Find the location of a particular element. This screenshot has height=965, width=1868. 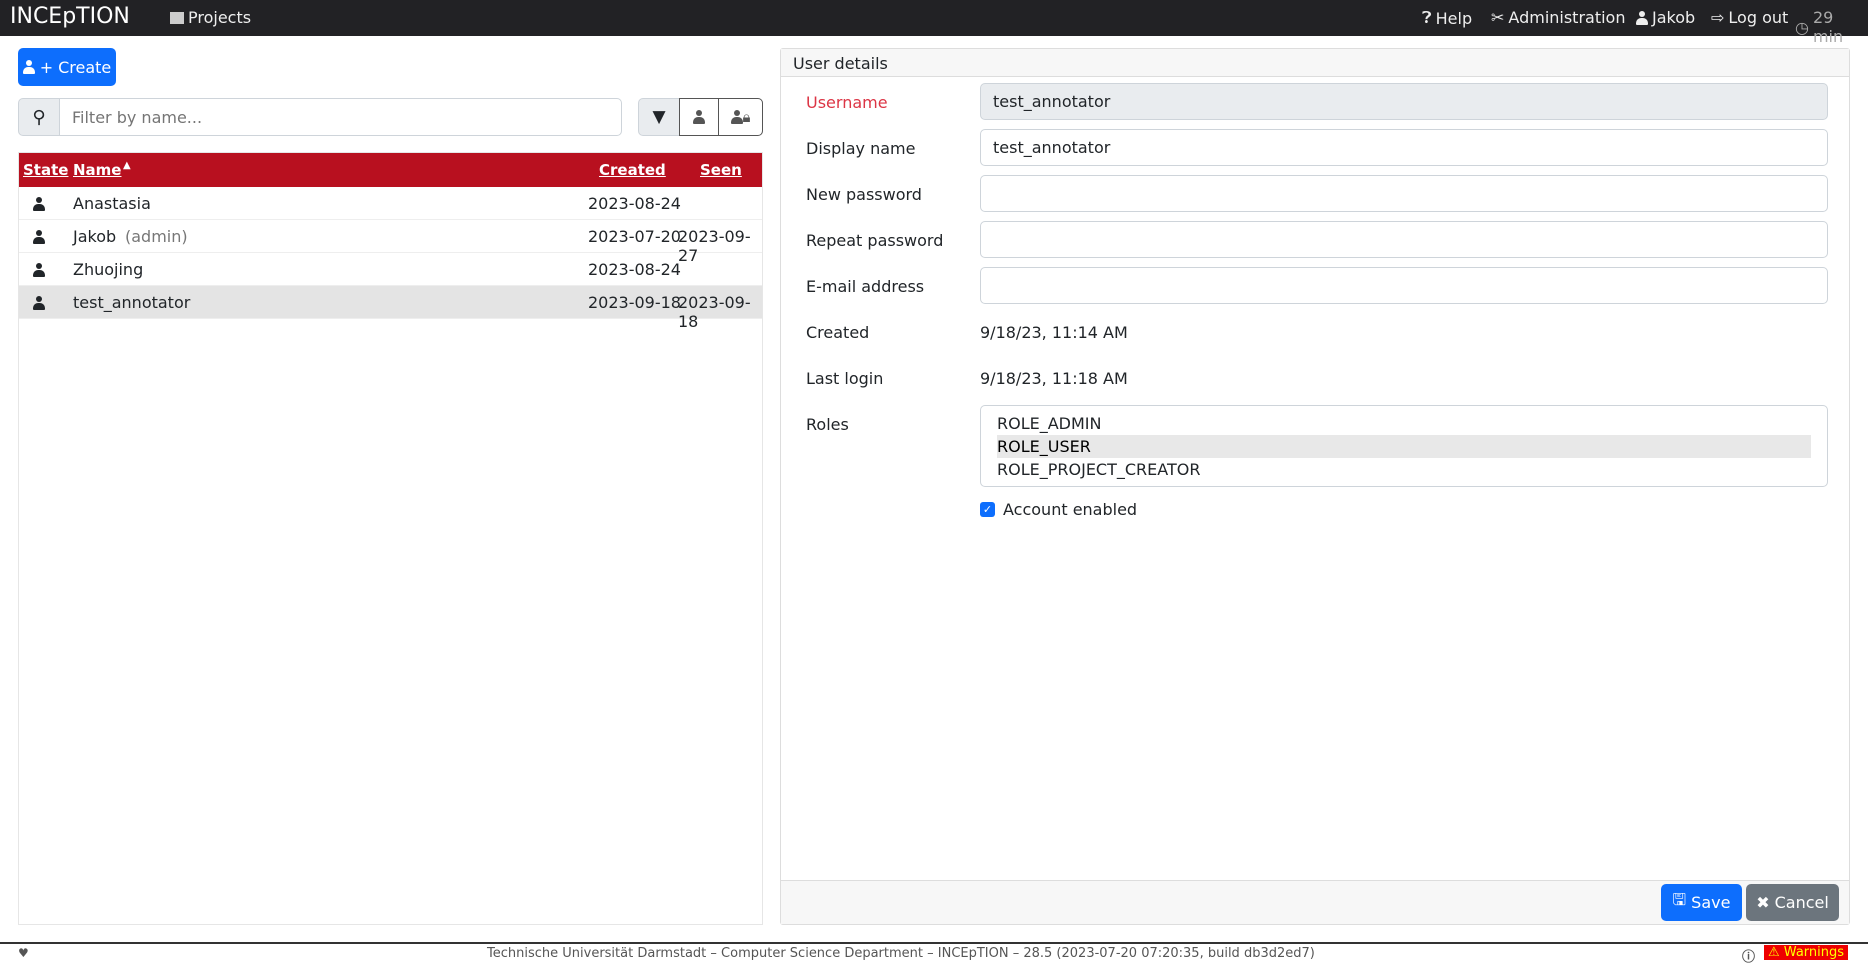

nav-user-label: Jakob is located at coordinates (1674, 17).